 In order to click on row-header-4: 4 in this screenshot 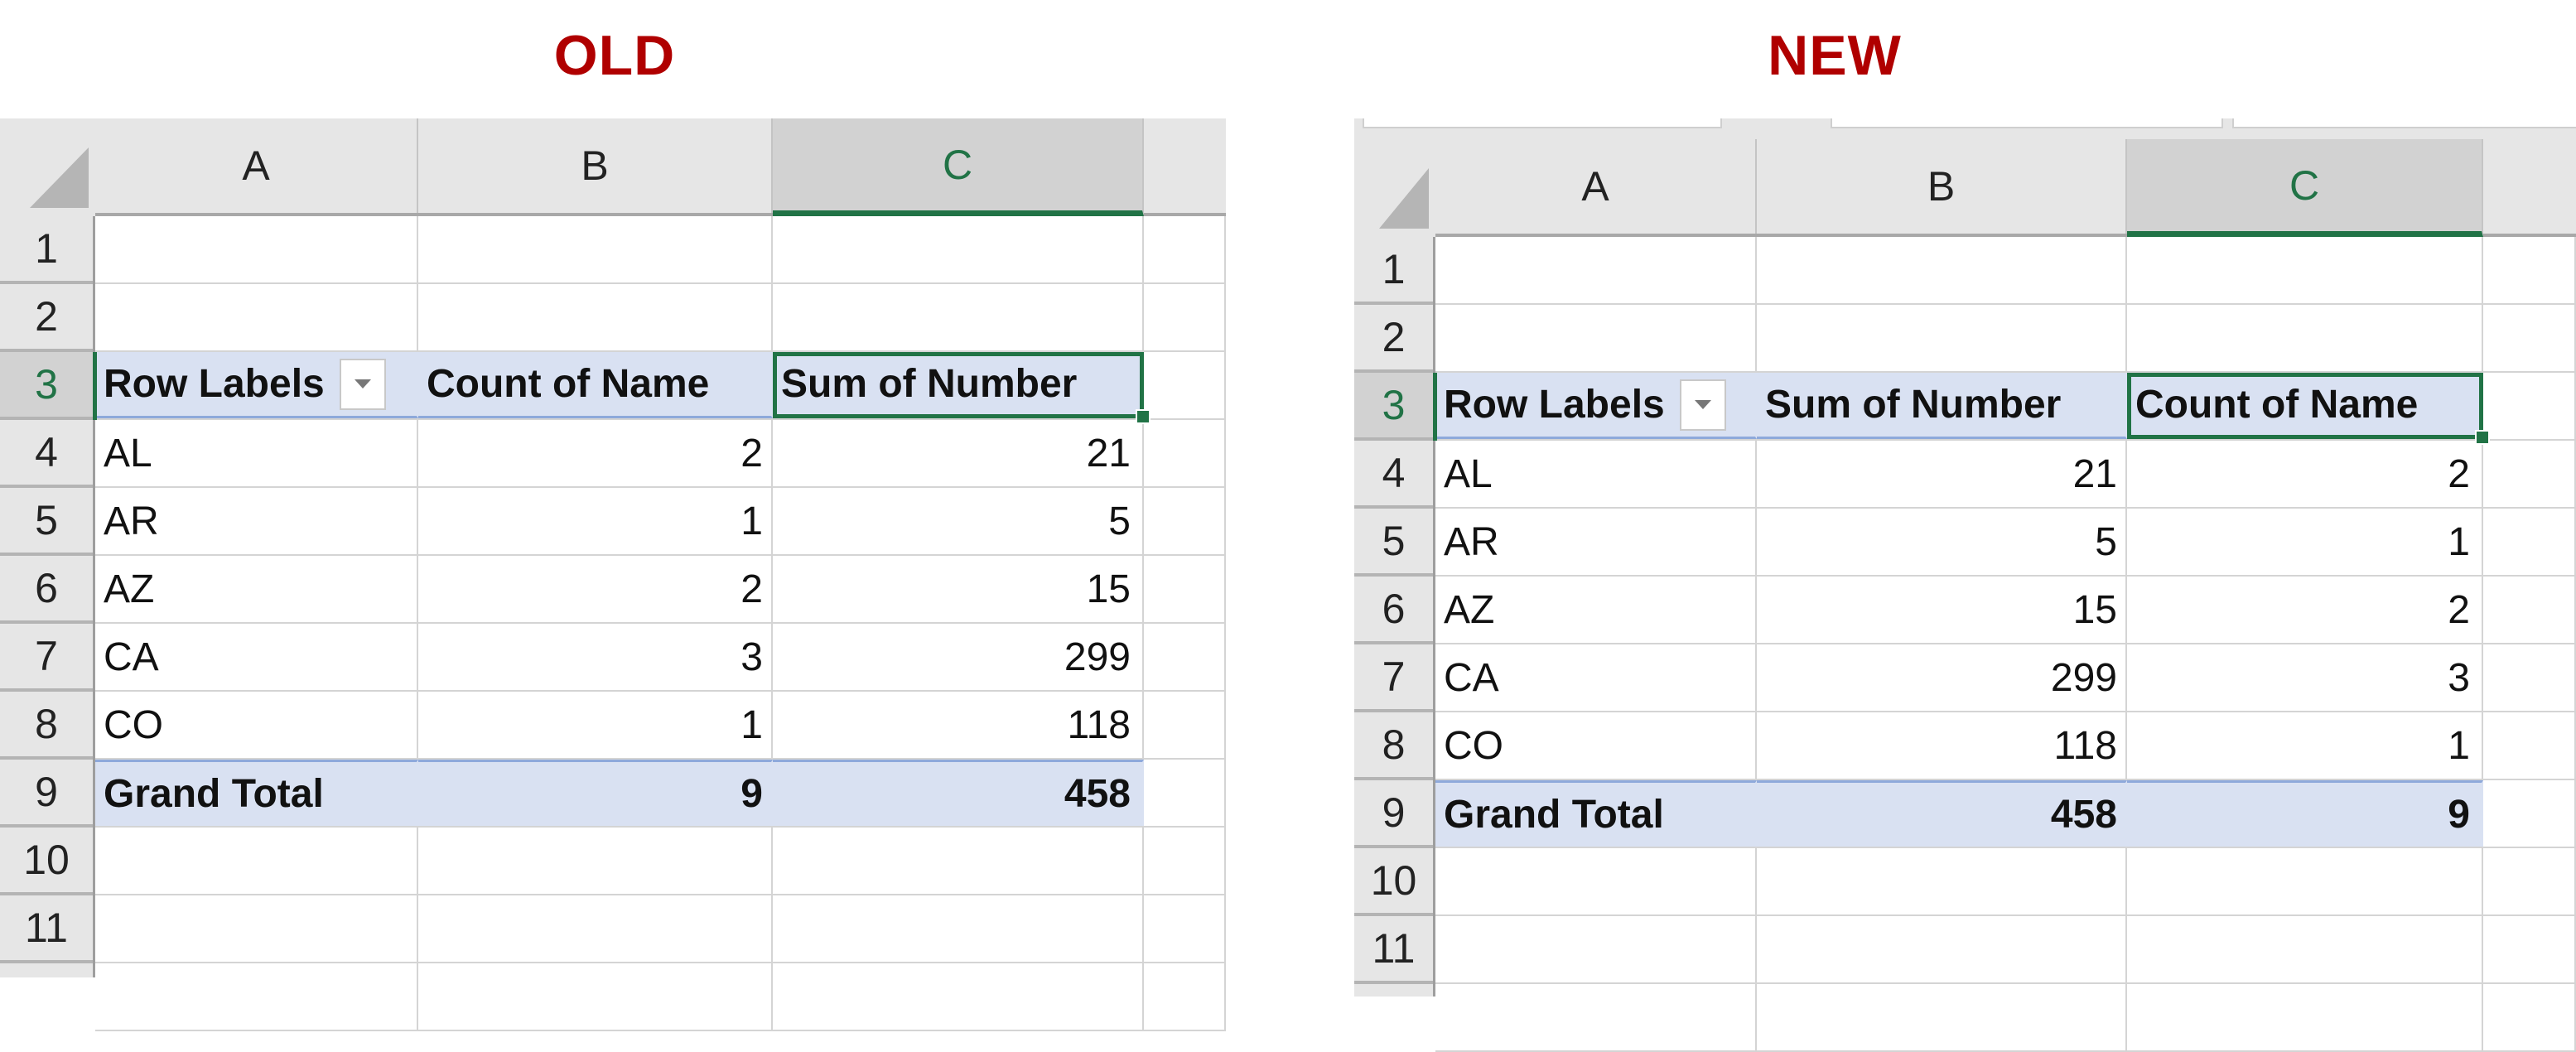, I will do `click(1394, 475)`.